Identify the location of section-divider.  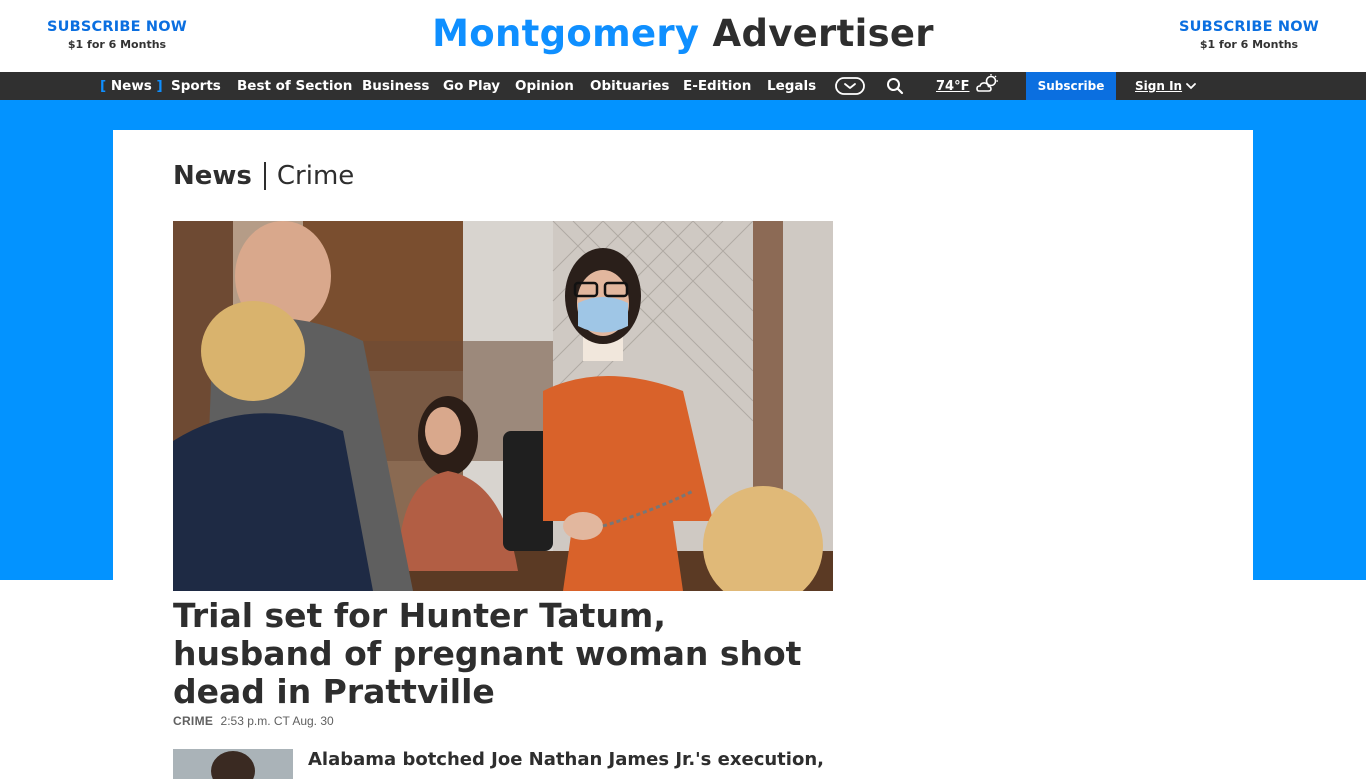
(264, 176).